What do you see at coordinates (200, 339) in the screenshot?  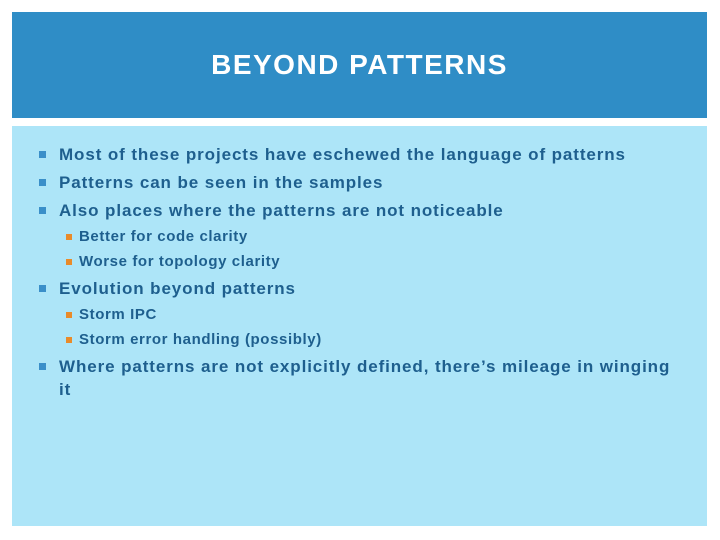 I see `sub-bullet-text: Storm error handling (possibly)` at bounding box center [200, 339].